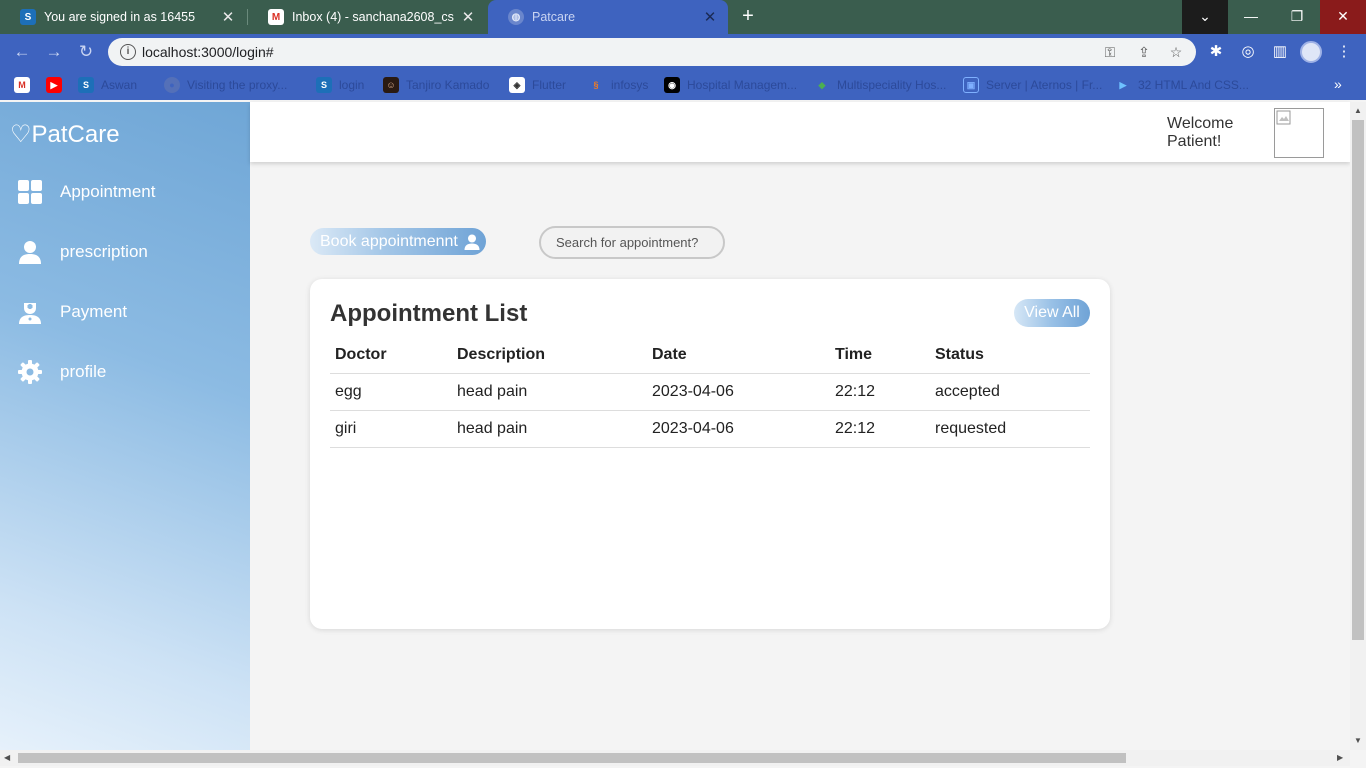  I want to click on column-header: Description, so click(549, 355).